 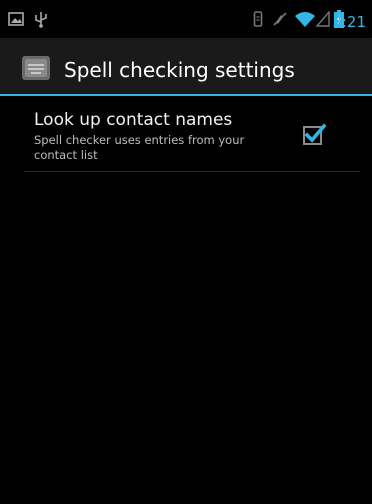 What do you see at coordinates (133, 120) in the screenshot?
I see `setting-title: Look up contact names` at bounding box center [133, 120].